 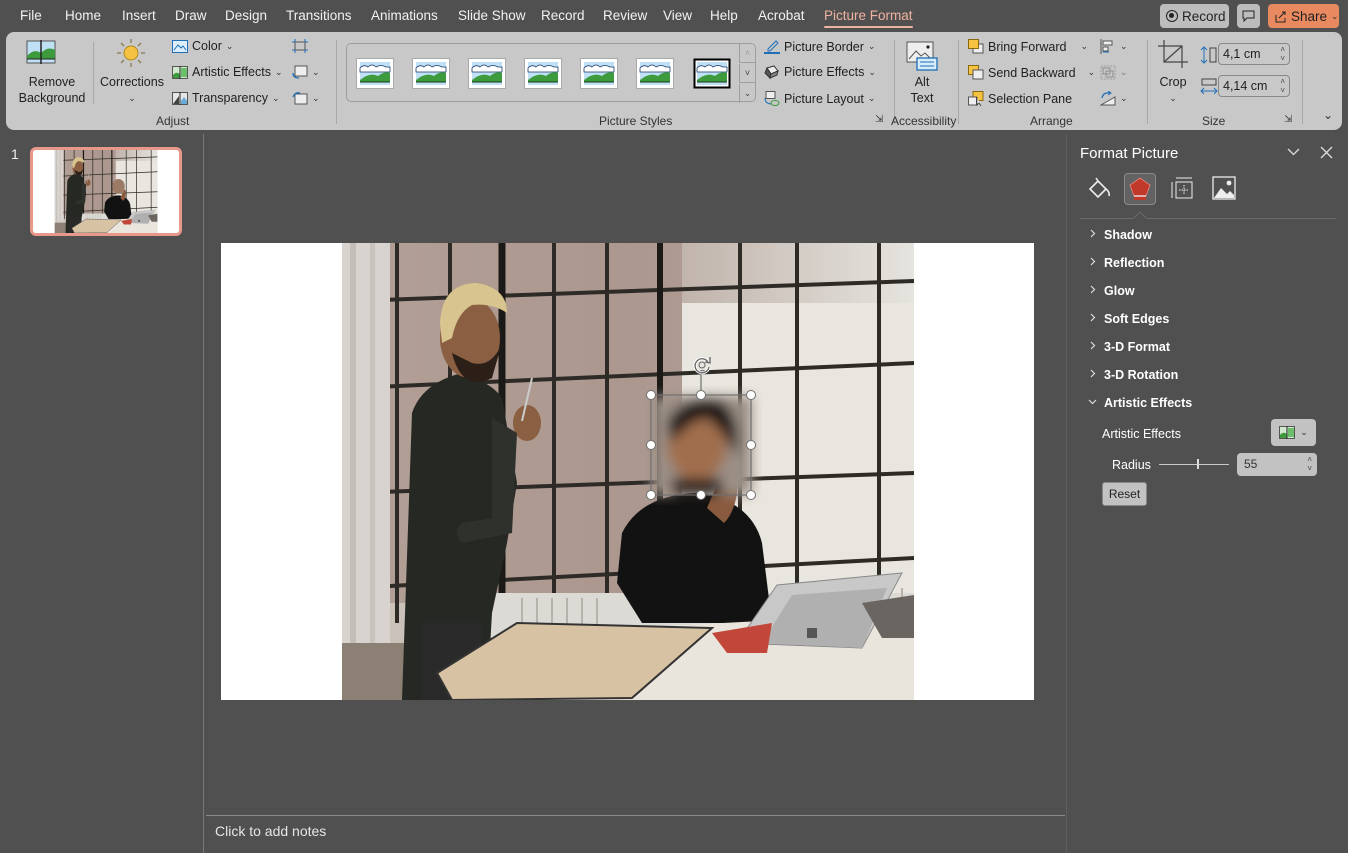 I want to click on fill-line-tab, so click(x=1099, y=189).